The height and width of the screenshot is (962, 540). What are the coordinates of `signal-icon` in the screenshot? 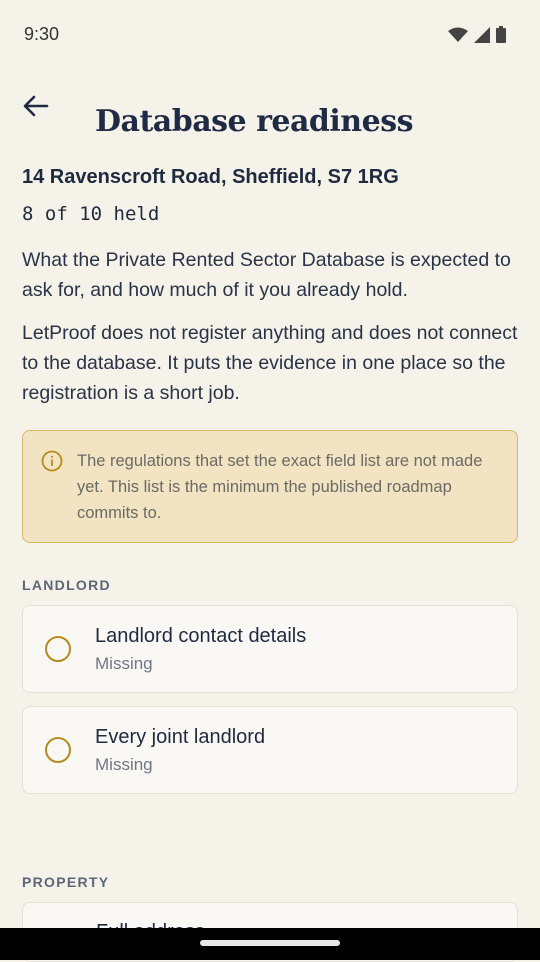 It's located at (482, 34).